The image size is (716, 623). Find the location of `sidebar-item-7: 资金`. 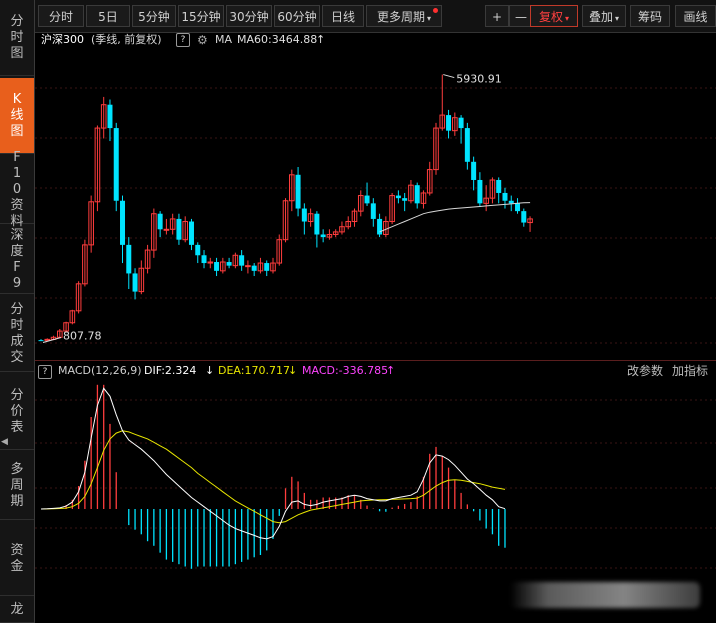

sidebar-item-7: 资金 is located at coordinates (17, 559).